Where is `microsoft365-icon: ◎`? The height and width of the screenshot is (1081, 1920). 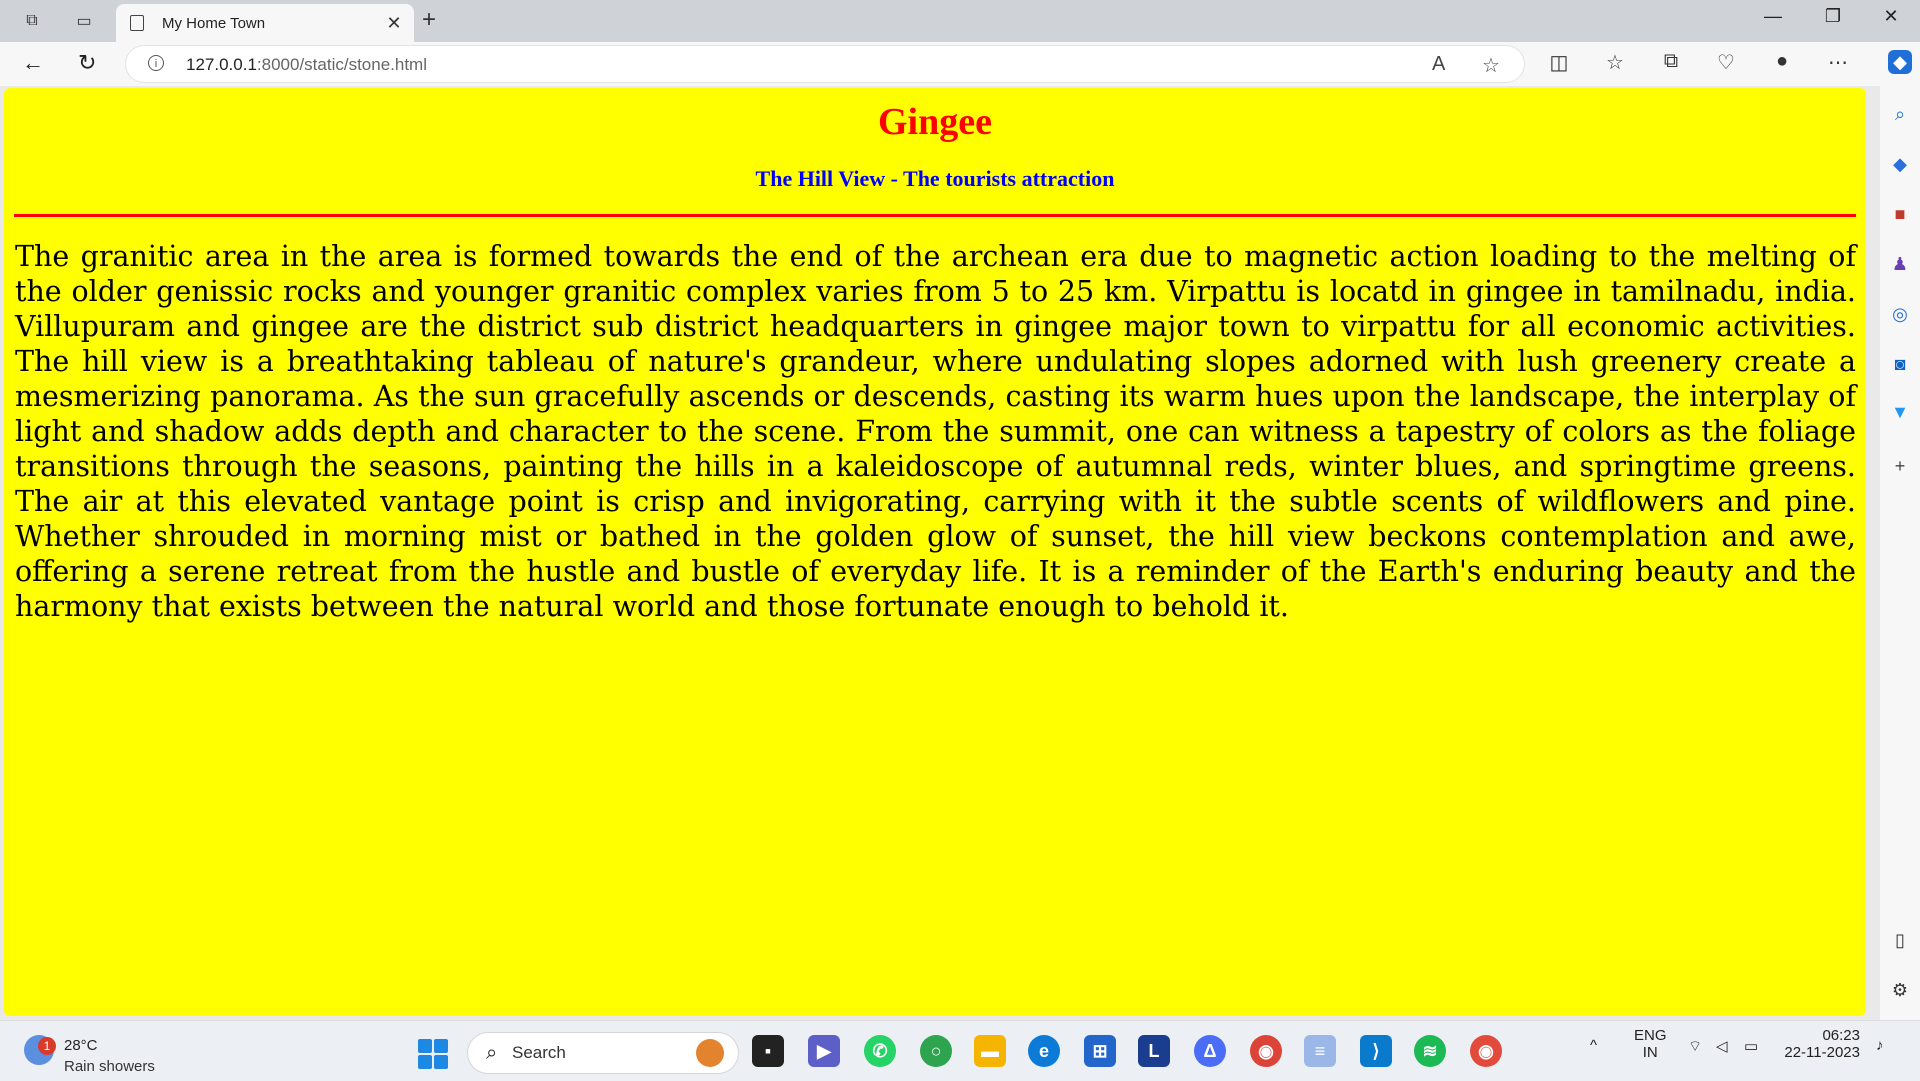 microsoft365-icon: ◎ is located at coordinates (1900, 314).